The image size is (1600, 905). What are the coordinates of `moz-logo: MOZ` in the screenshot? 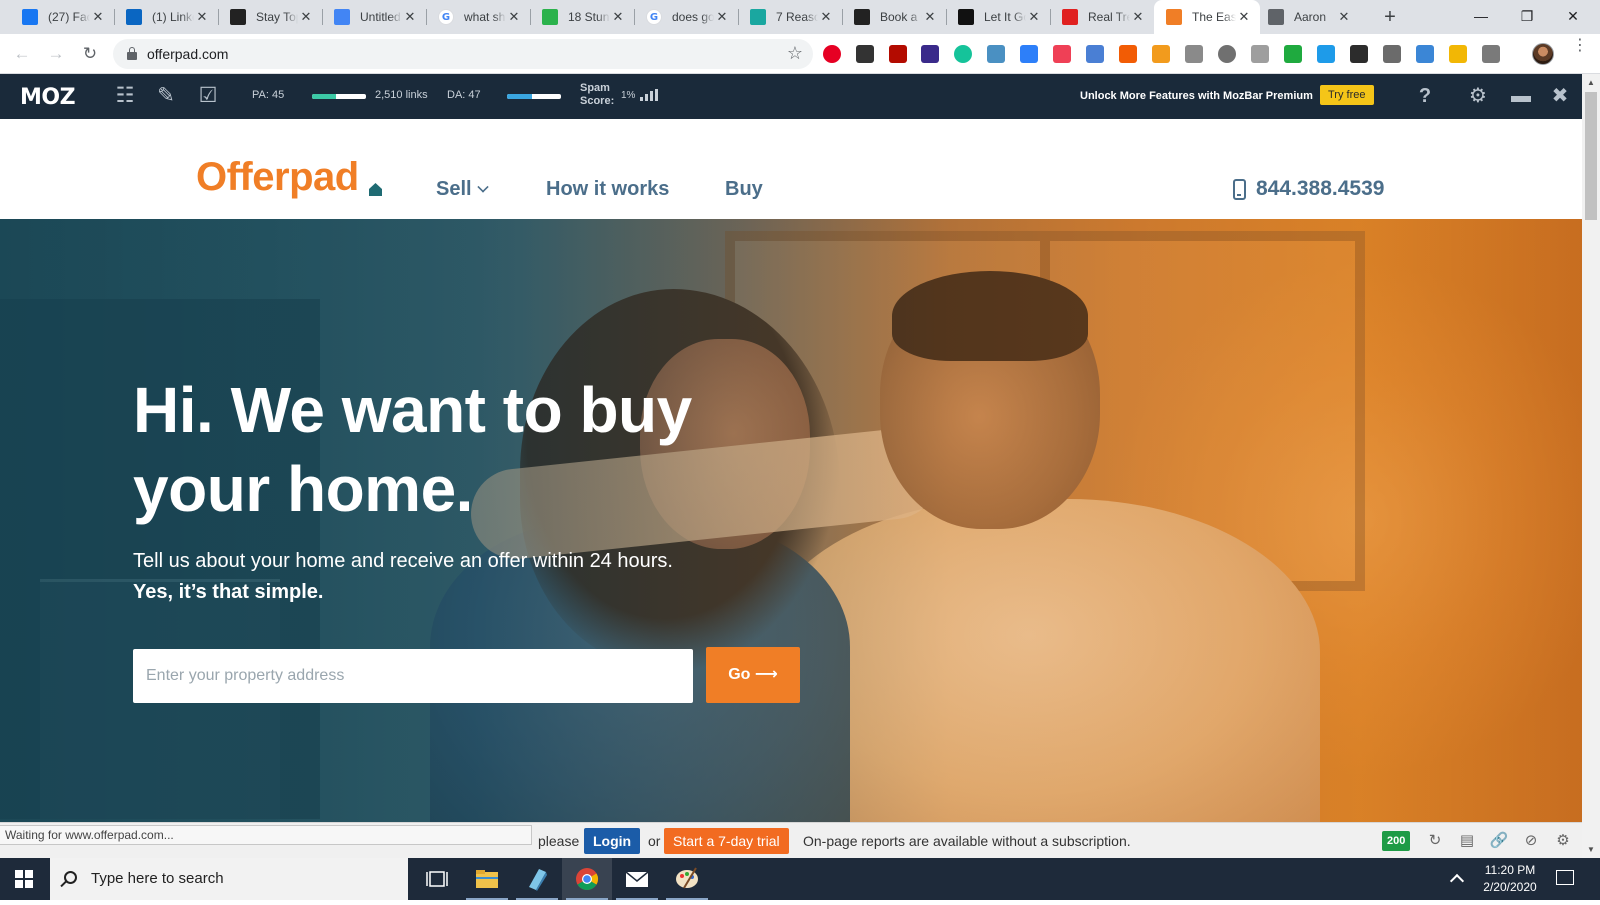 It's located at (48, 97).